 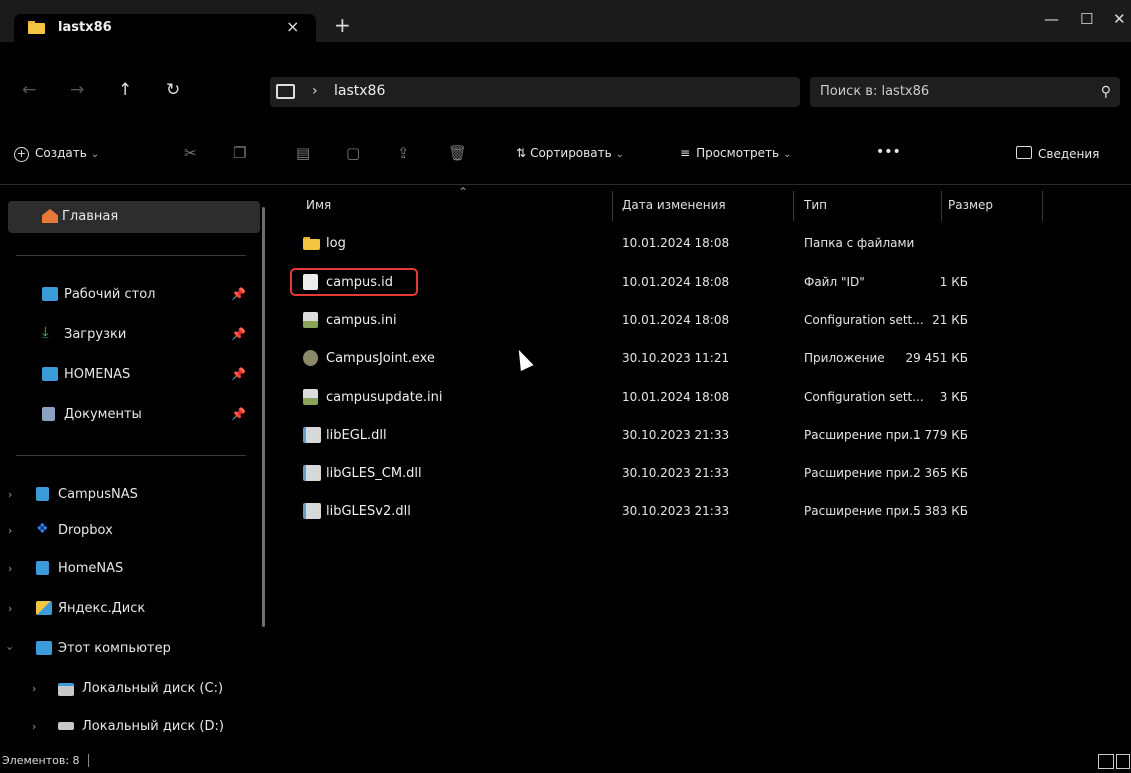 What do you see at coordinates (359, 91) in the screenshot?
I see `breadcrumb-lastx86: lastx86` at bounding box center [359, 91].